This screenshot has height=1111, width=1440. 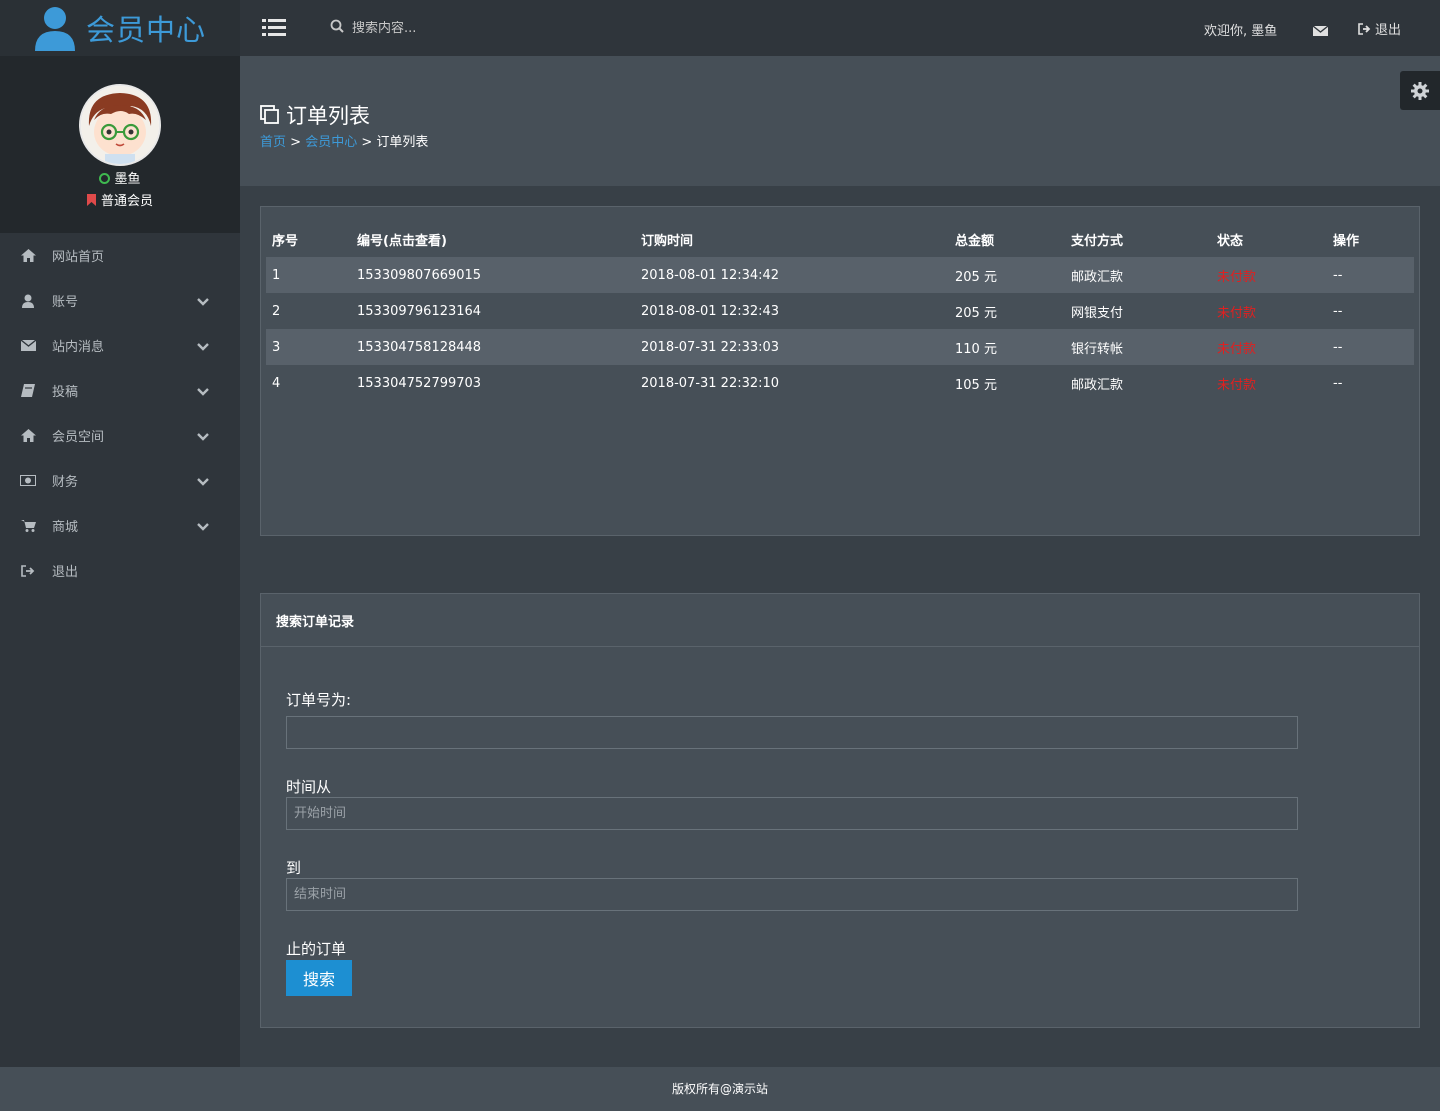 What do you see at coordinates (493, 383) in the screenshot?
I see `cell-order-number: 153304752799703` at bounding box center [493, 383].